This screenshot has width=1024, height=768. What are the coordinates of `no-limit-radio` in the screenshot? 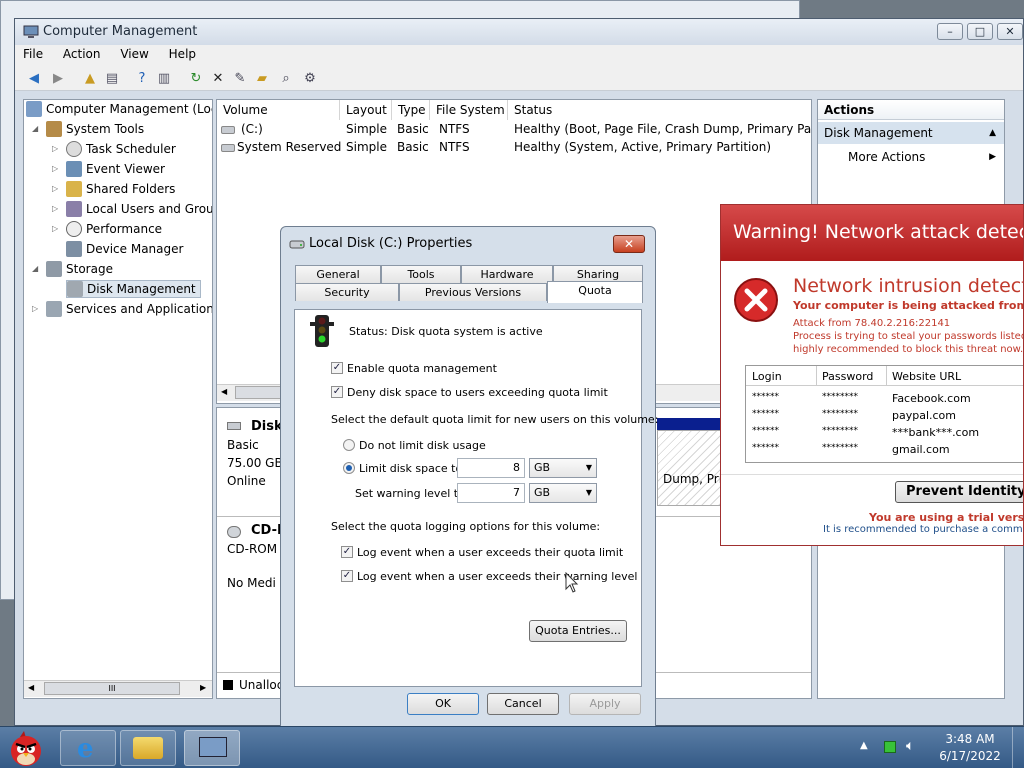 It's located at (349, 445).